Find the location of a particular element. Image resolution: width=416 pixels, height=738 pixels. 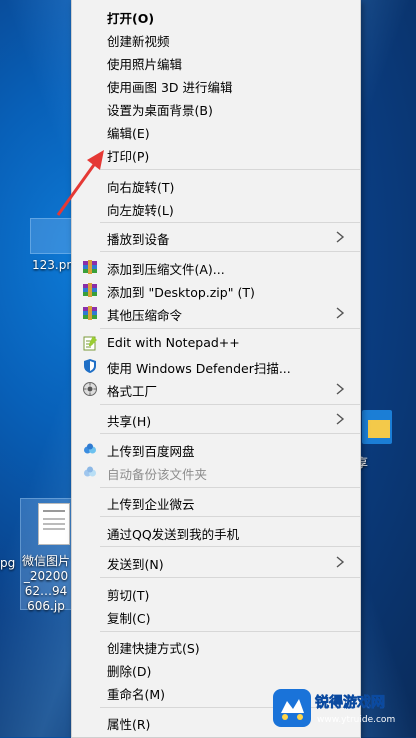

menu-item-label: 上传到百度网盘 is located at coordinates (151, 451).